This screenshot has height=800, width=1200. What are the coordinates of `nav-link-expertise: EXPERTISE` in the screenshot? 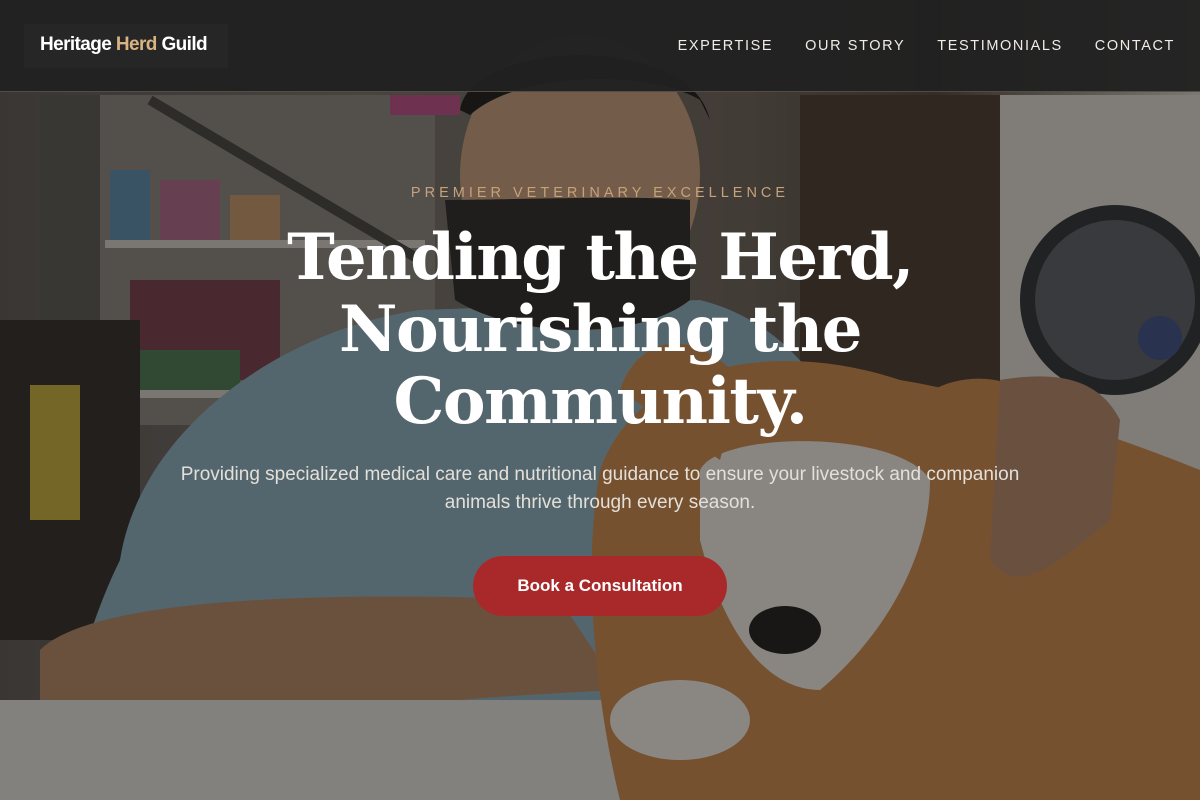 It's located at (726, 46).